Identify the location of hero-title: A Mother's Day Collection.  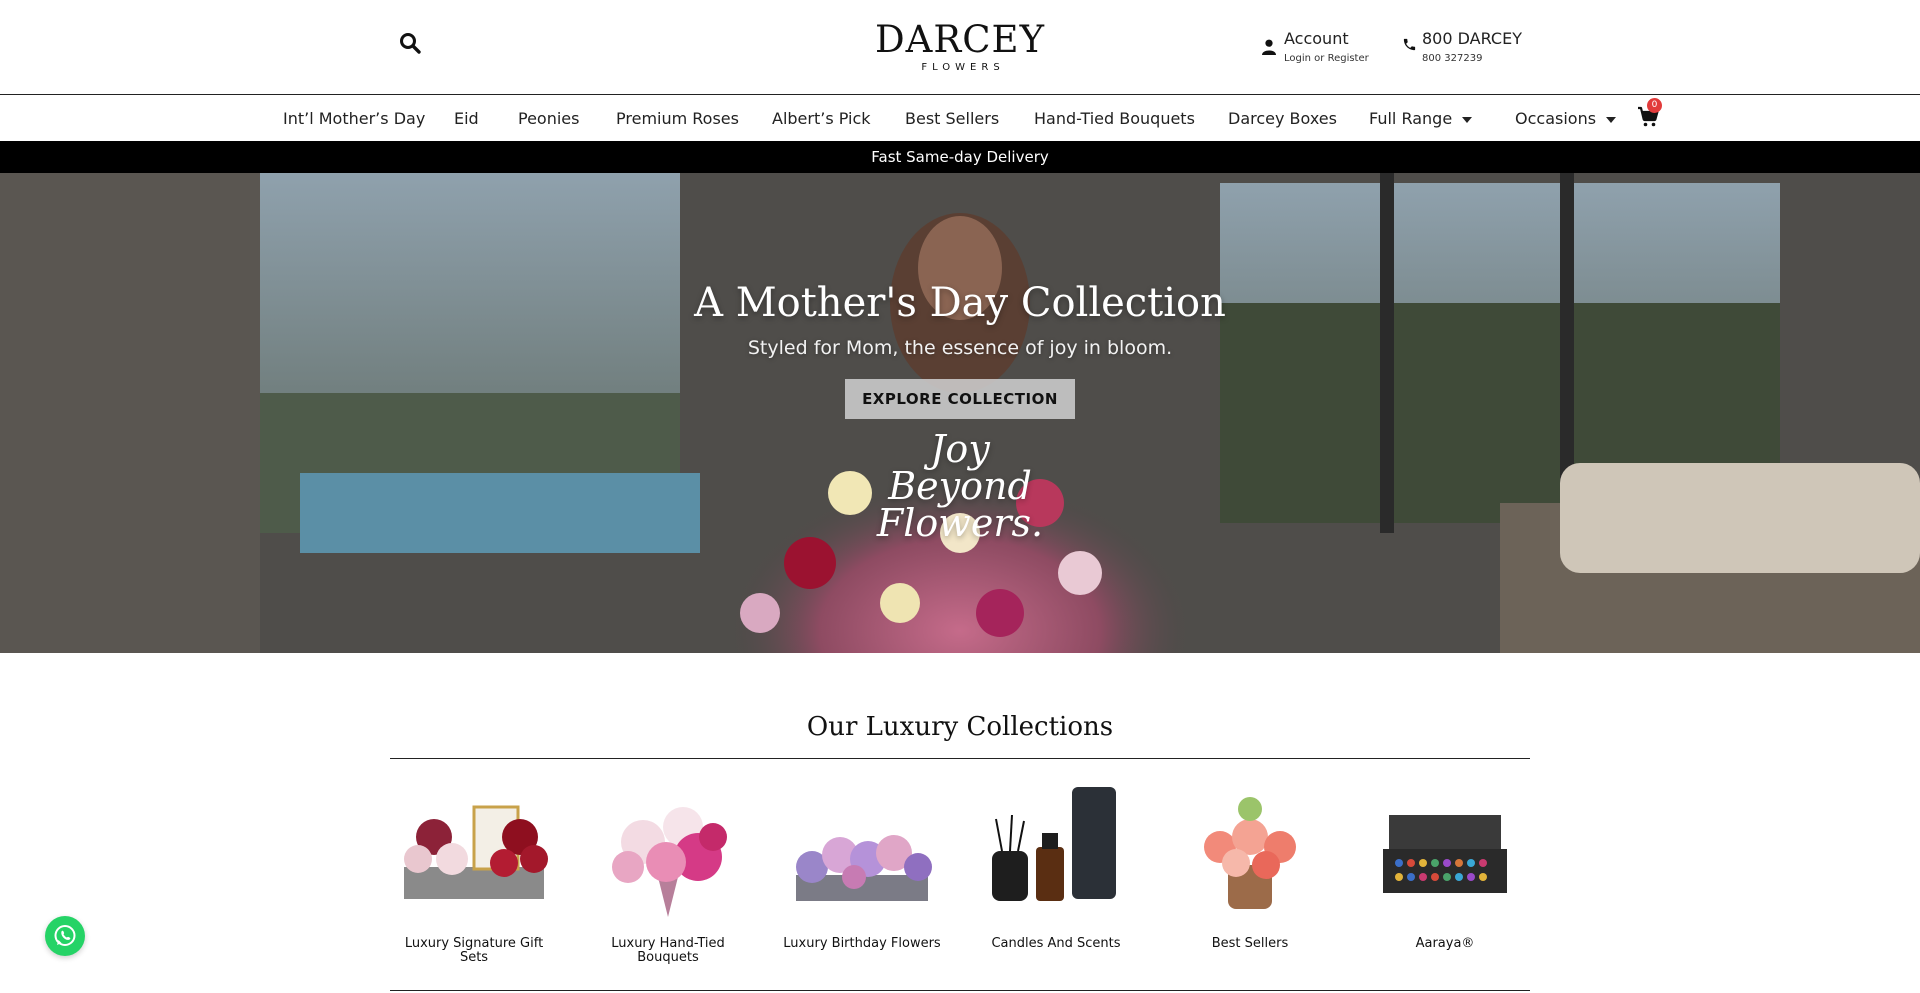
(960, 303).